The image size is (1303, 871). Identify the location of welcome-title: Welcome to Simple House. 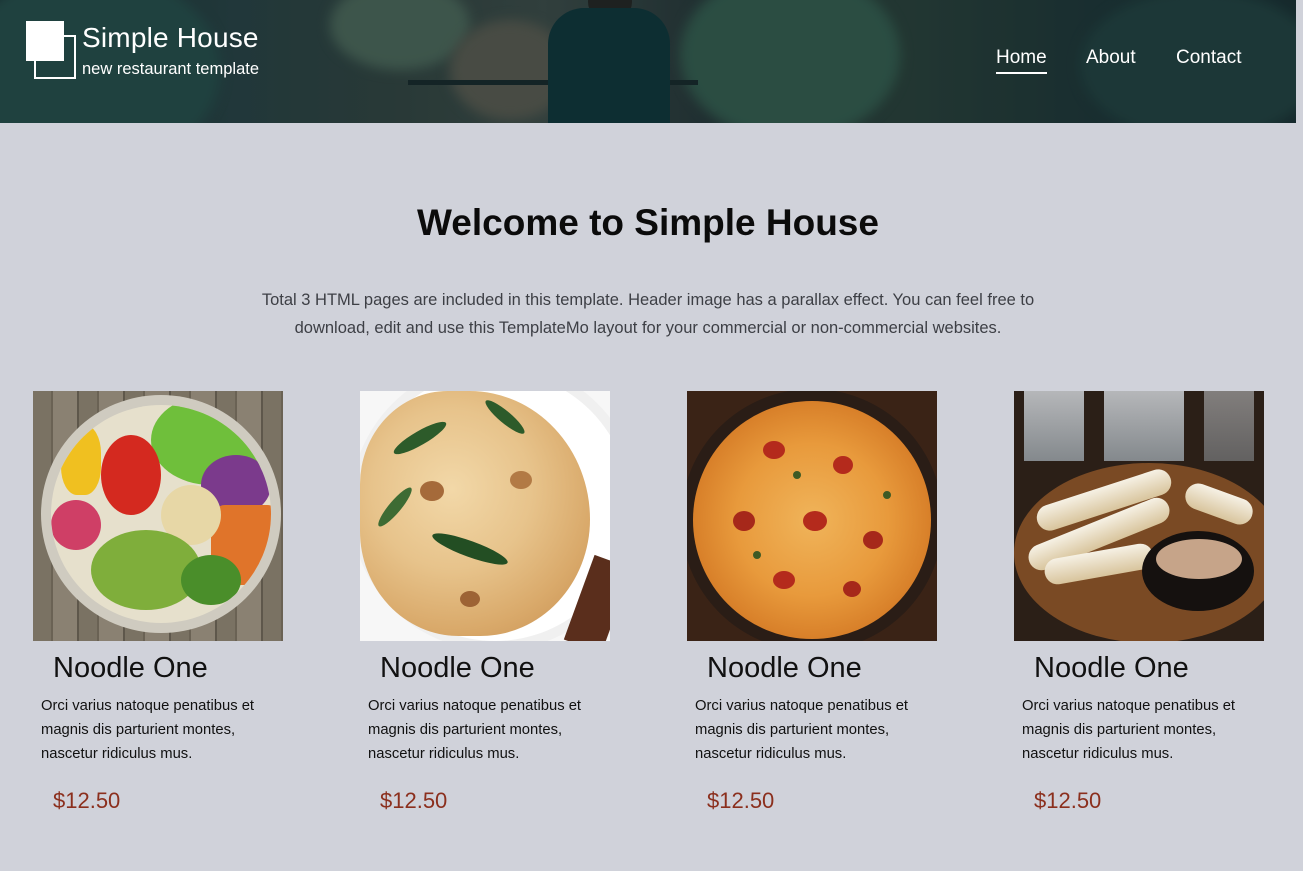
(648, 222).